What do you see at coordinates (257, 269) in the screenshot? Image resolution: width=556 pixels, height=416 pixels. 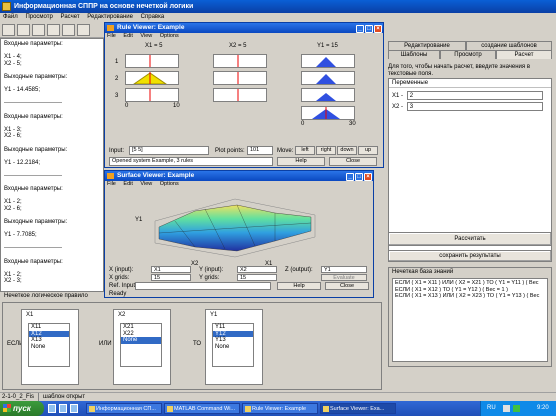 I see `y-input-select: X2` at bounding box center [257, 269].